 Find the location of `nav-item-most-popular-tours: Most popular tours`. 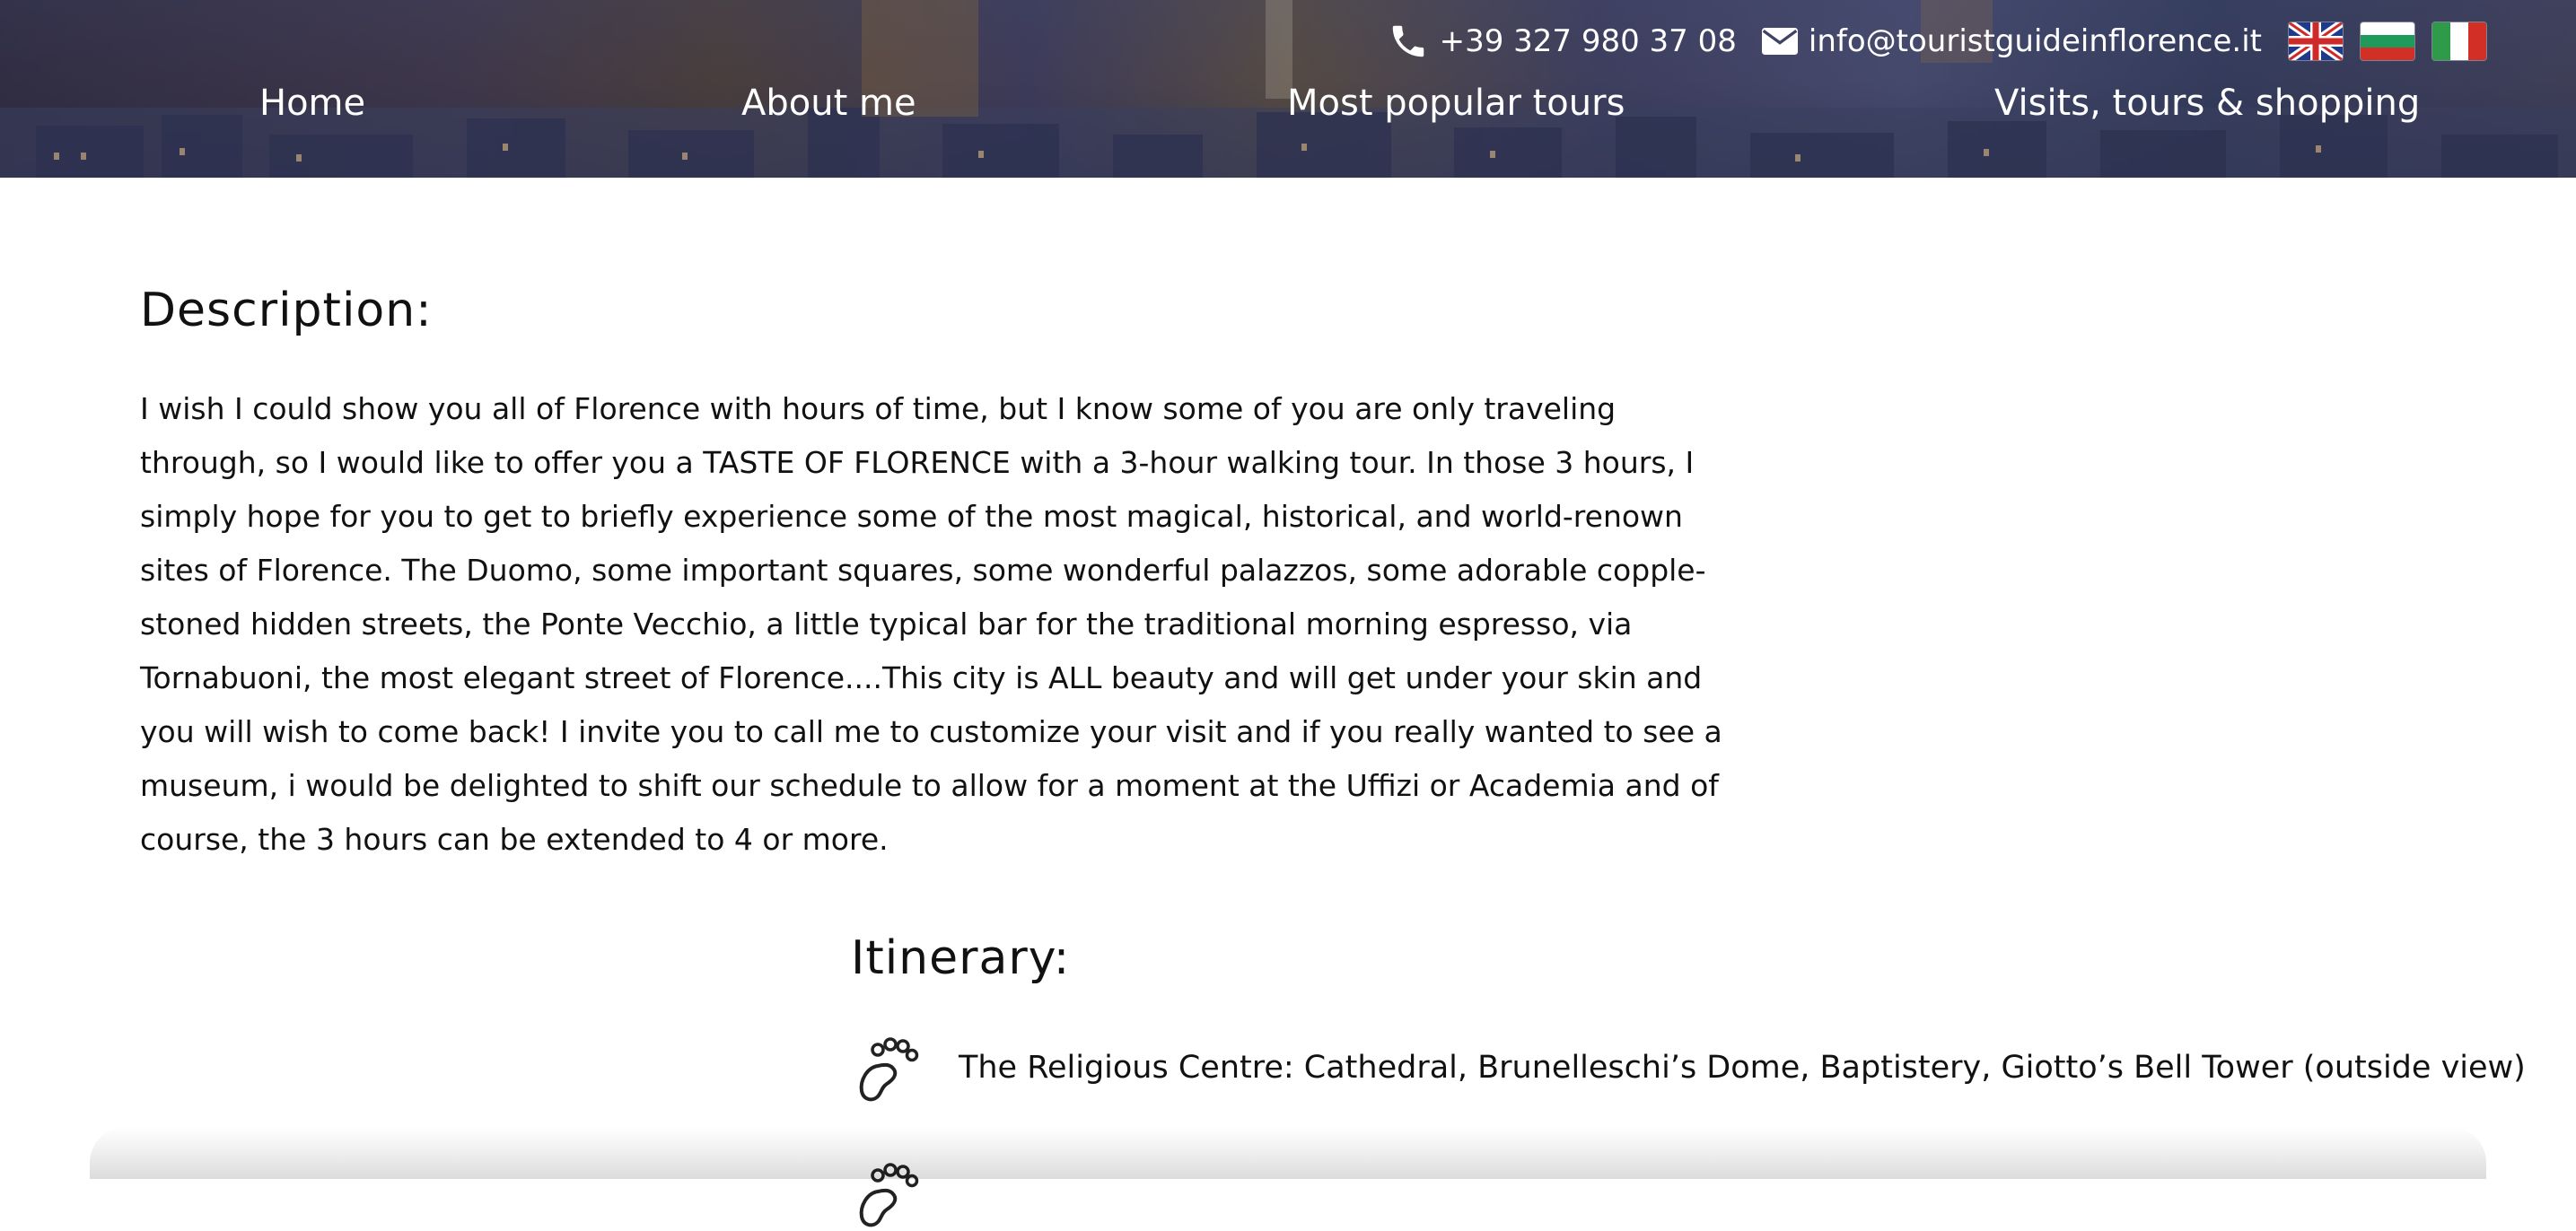

nav-item-most-popular-tours: Most popular tours is located at coordinates (1456, 103).